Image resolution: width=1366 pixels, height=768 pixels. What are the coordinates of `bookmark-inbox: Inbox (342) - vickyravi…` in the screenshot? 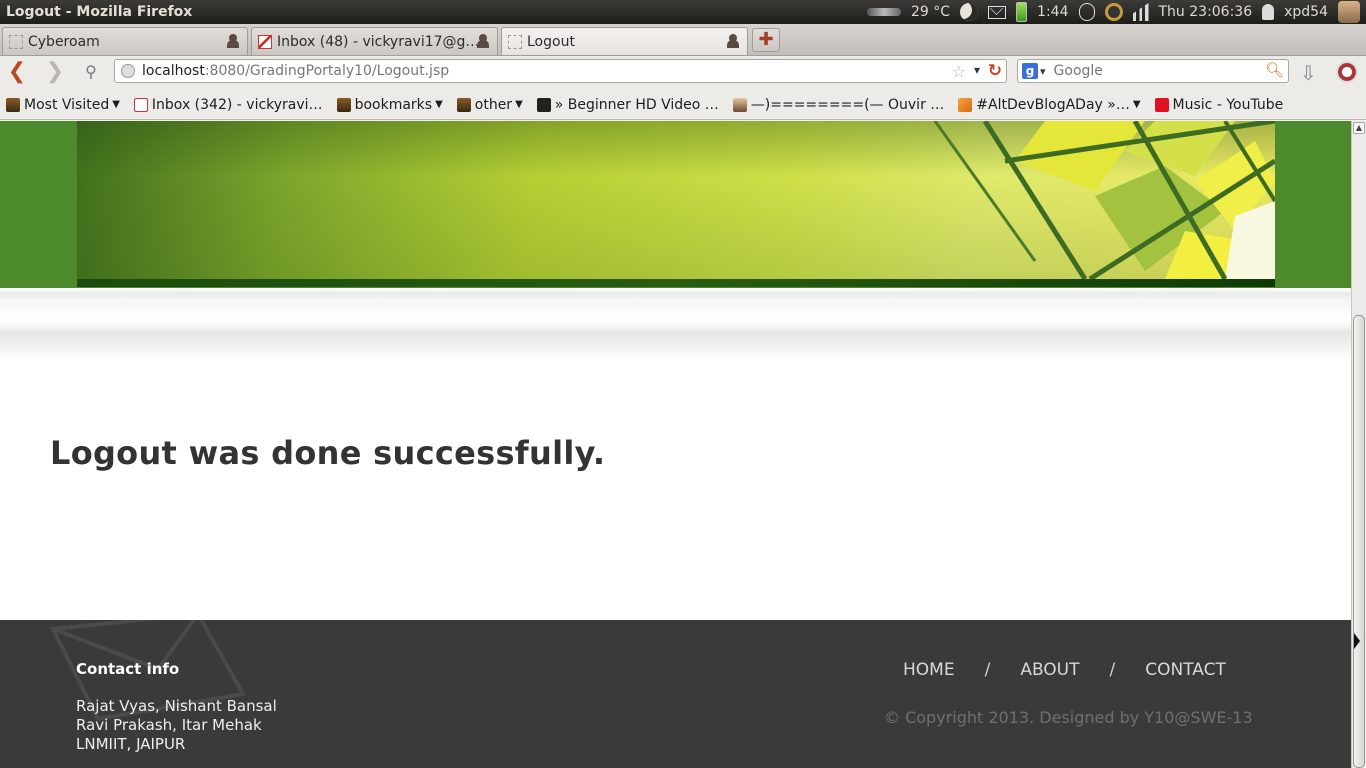 It's located at (228, 104).